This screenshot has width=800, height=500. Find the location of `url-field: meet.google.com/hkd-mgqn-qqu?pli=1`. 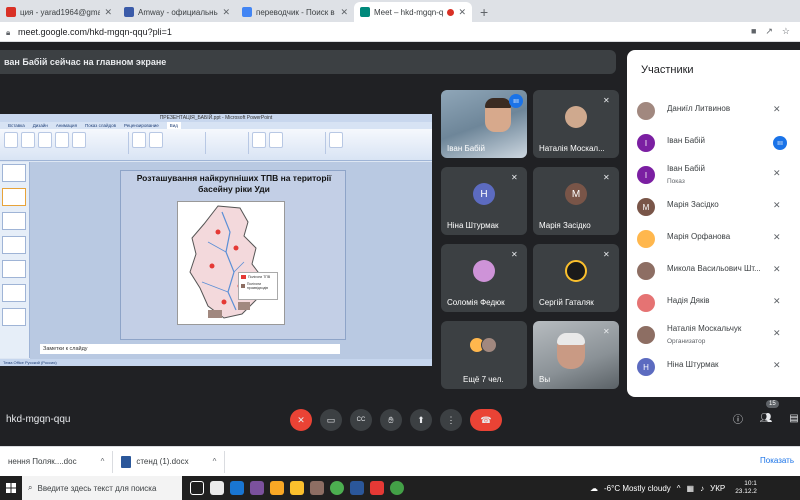

url-field: meet.google.com/hkd-mgqn-qqu?pli=1 is located at coordinates (384, 32).